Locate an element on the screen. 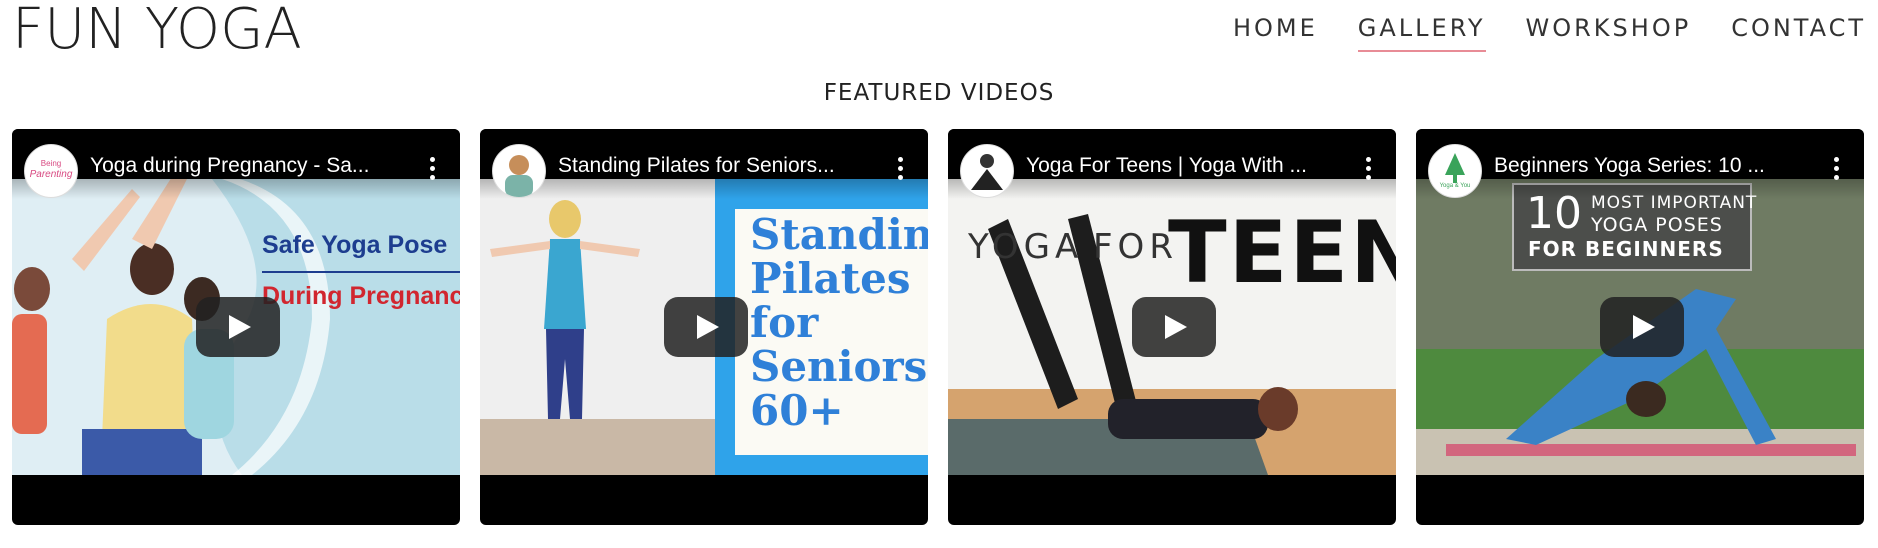  thumbnail-text: TEENS is located at coordinates (1282, 253).